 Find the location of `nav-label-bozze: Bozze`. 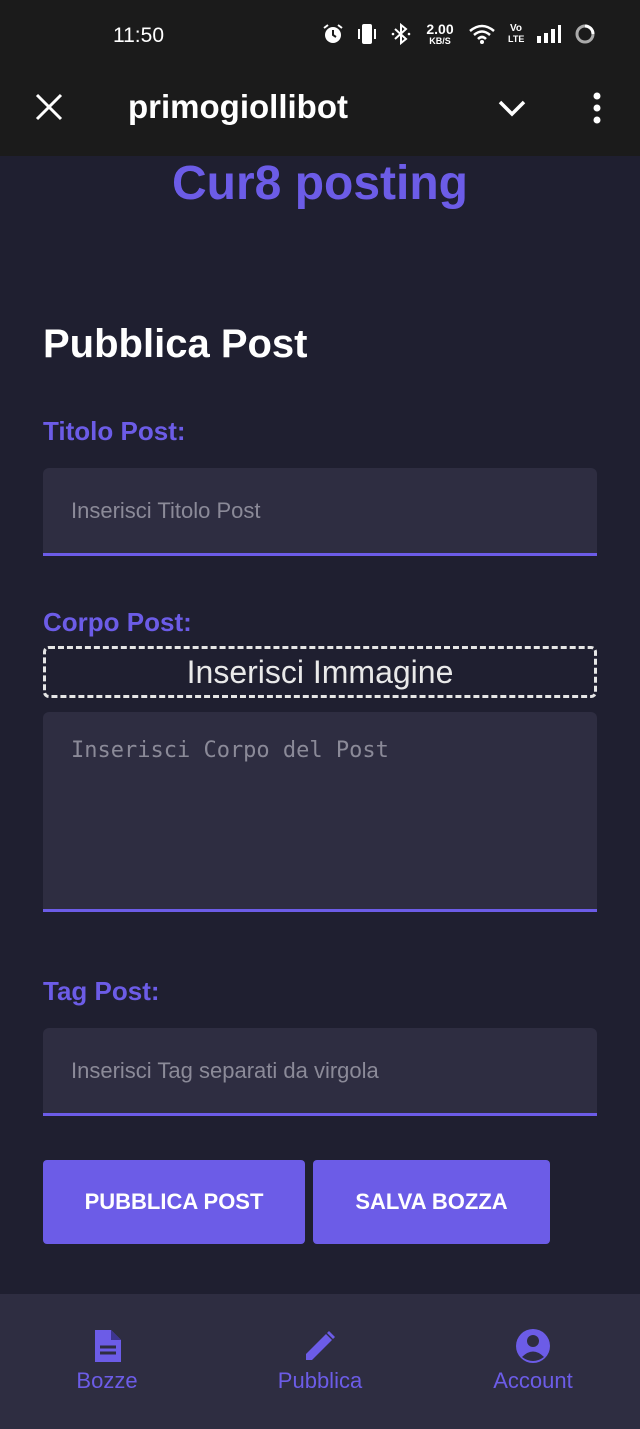

nav-label-bozze: Bozze is located at coordinates (107, 1380).